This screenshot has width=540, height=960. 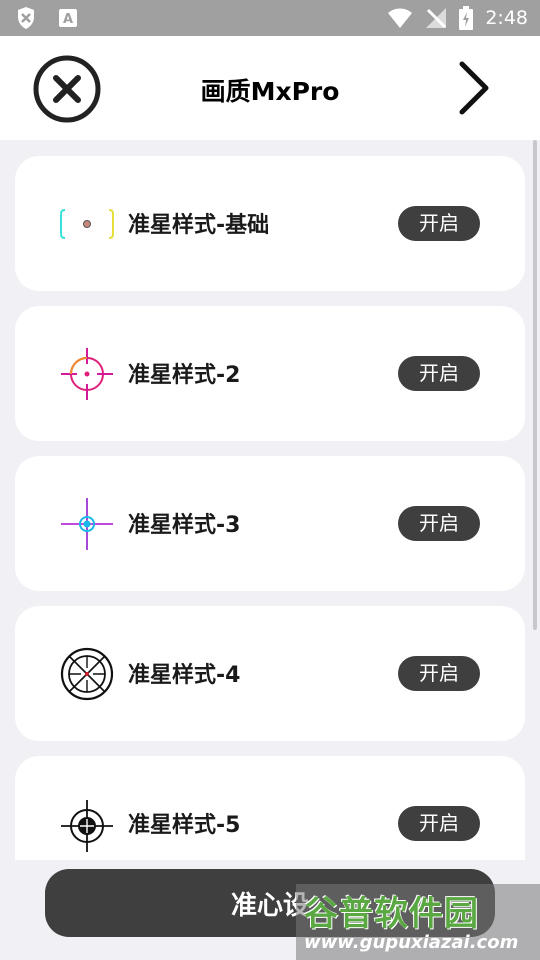 I want to click on crosshair-label: 准星样式-基础, so click(x=199, y=225).